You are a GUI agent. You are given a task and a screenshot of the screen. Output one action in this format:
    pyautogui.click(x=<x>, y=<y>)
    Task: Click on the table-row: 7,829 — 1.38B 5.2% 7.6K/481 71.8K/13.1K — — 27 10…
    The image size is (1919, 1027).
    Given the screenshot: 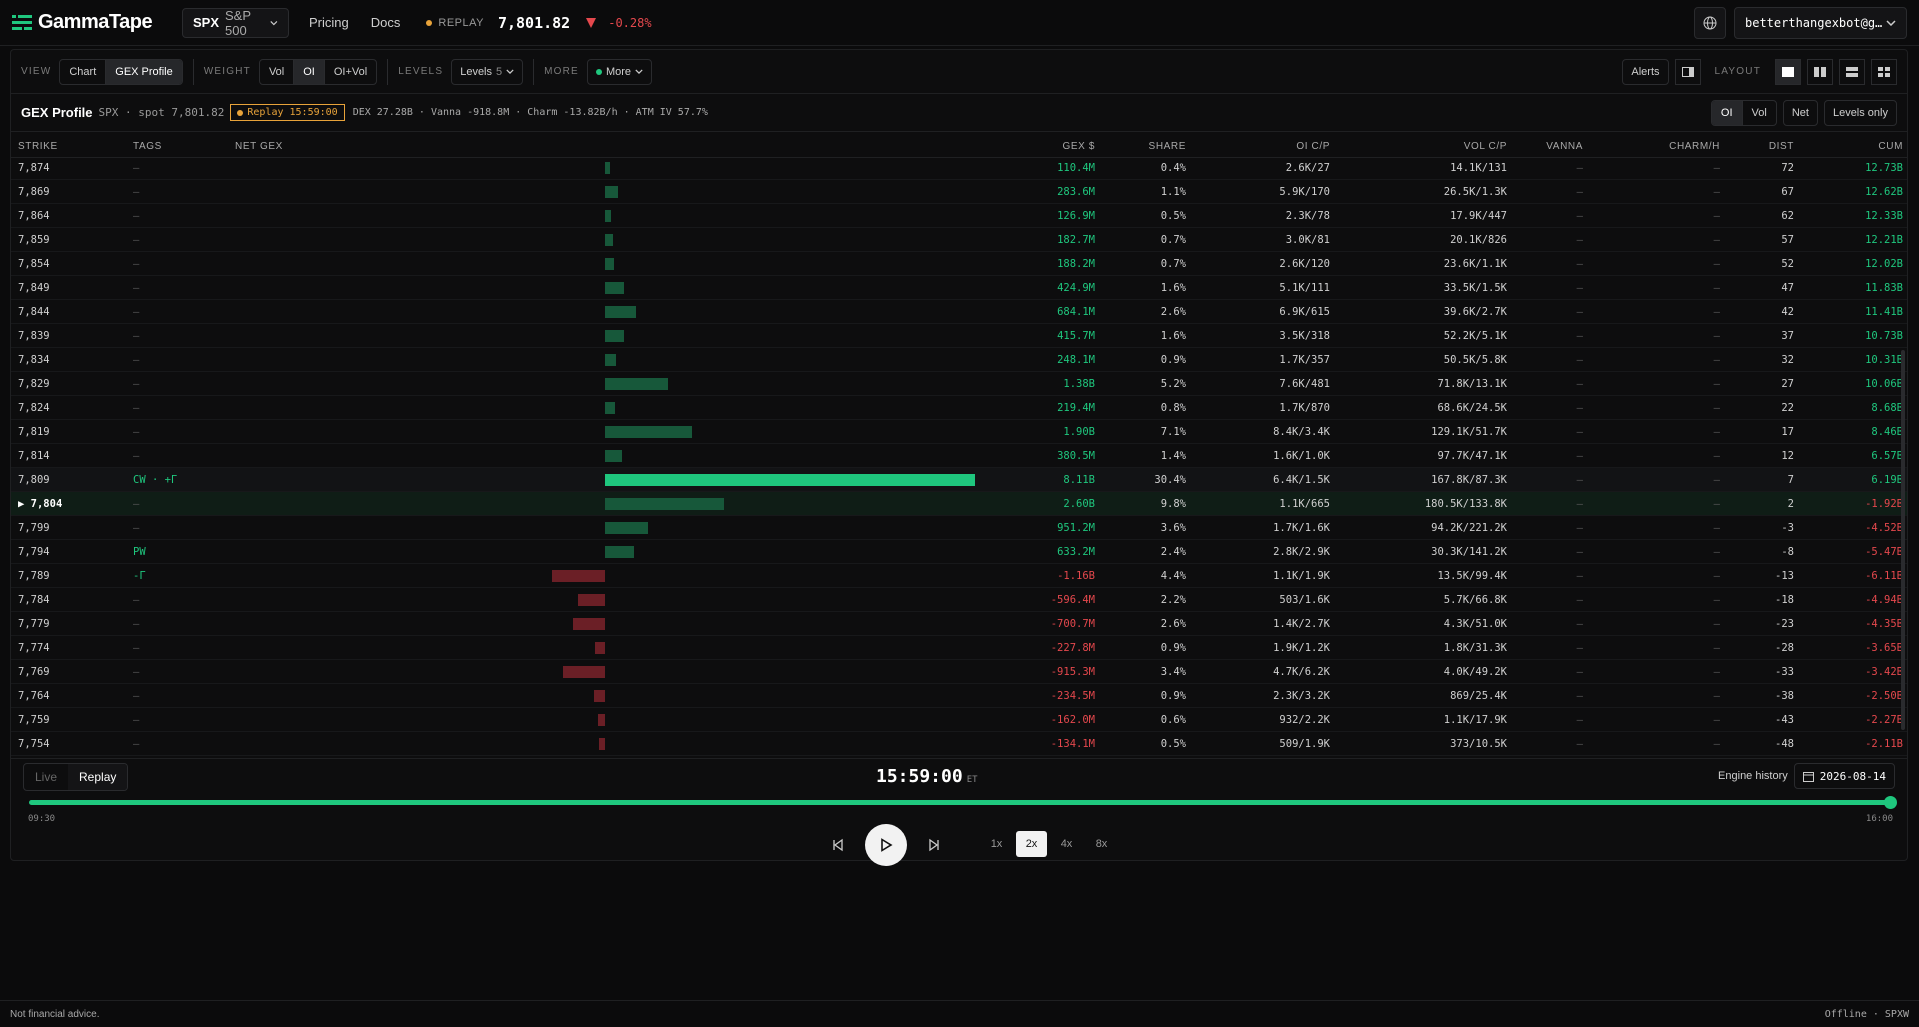 What is the action you would take?
    pyautogui.click(x=959, y=384)
    